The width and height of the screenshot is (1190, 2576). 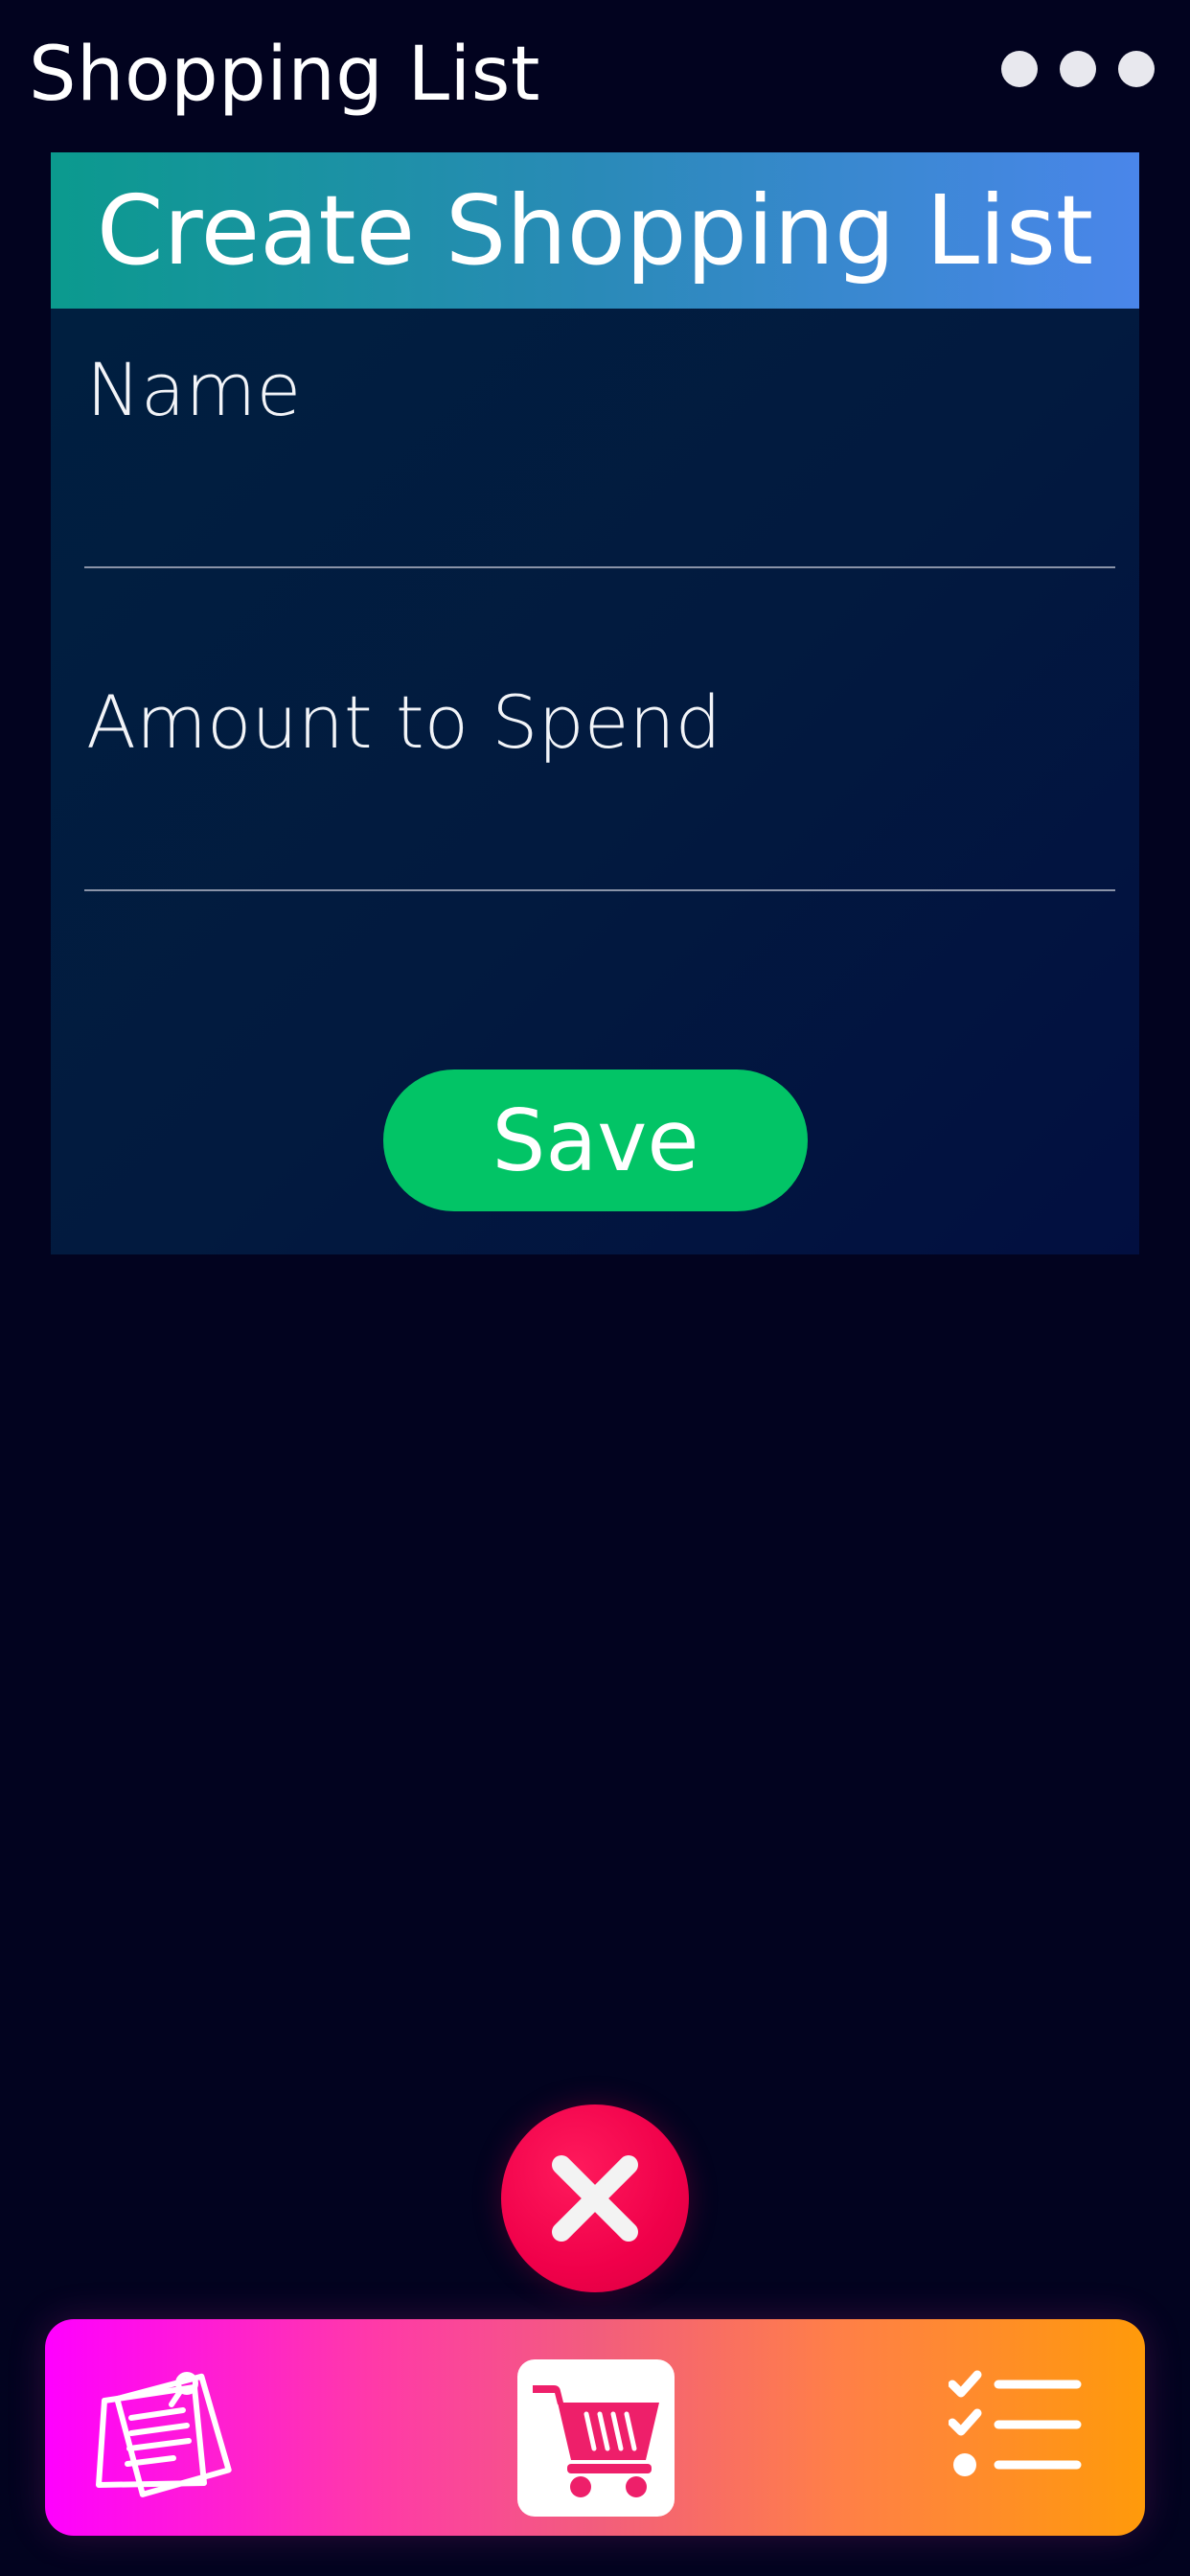 I want to click on name-input, so click(x=600, y=529).